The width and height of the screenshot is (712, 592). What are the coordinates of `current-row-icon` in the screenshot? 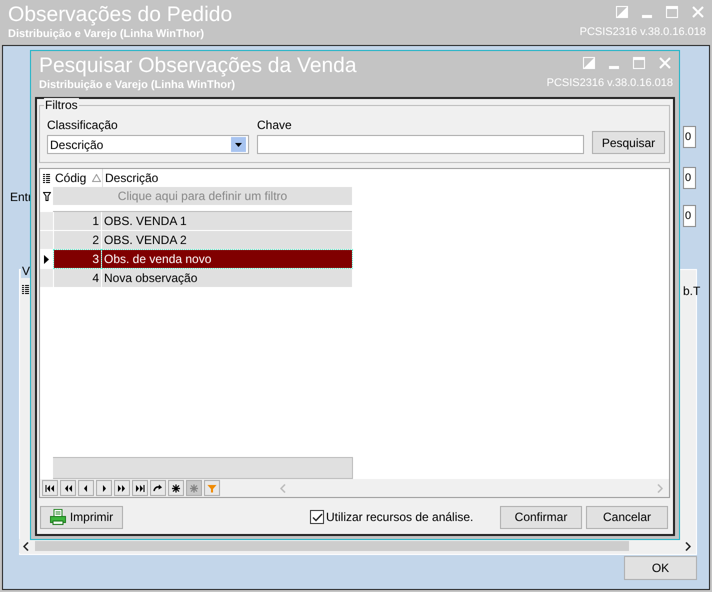 It's located at (46, 259).